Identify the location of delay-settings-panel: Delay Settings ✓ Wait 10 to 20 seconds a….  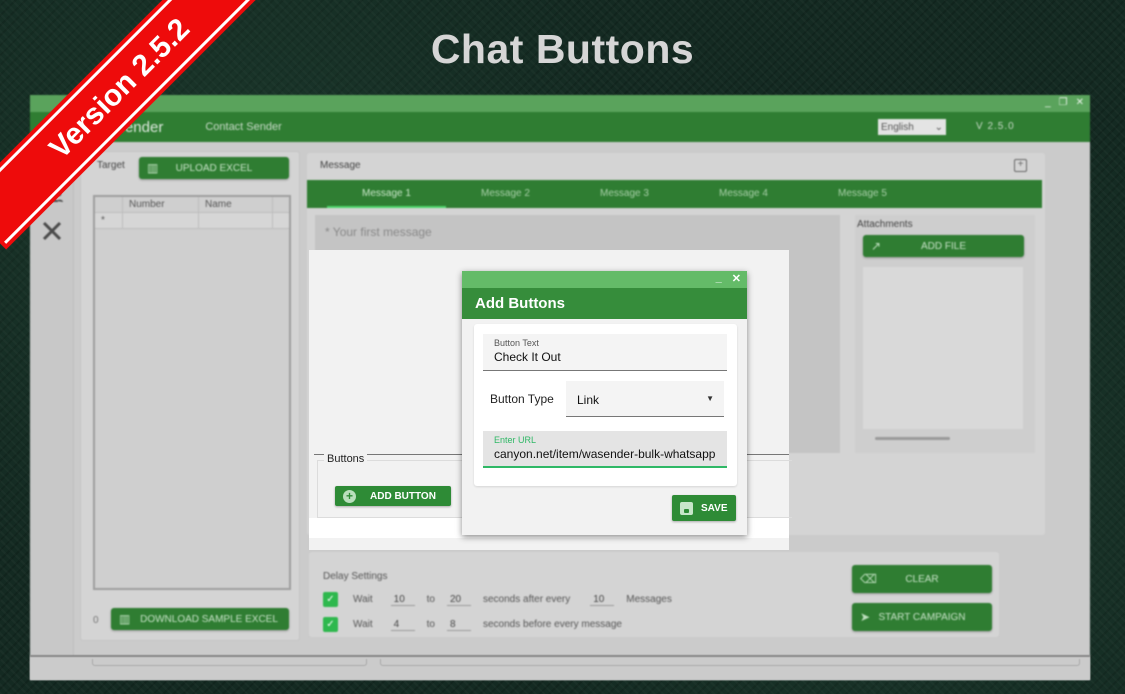
(654, 594).